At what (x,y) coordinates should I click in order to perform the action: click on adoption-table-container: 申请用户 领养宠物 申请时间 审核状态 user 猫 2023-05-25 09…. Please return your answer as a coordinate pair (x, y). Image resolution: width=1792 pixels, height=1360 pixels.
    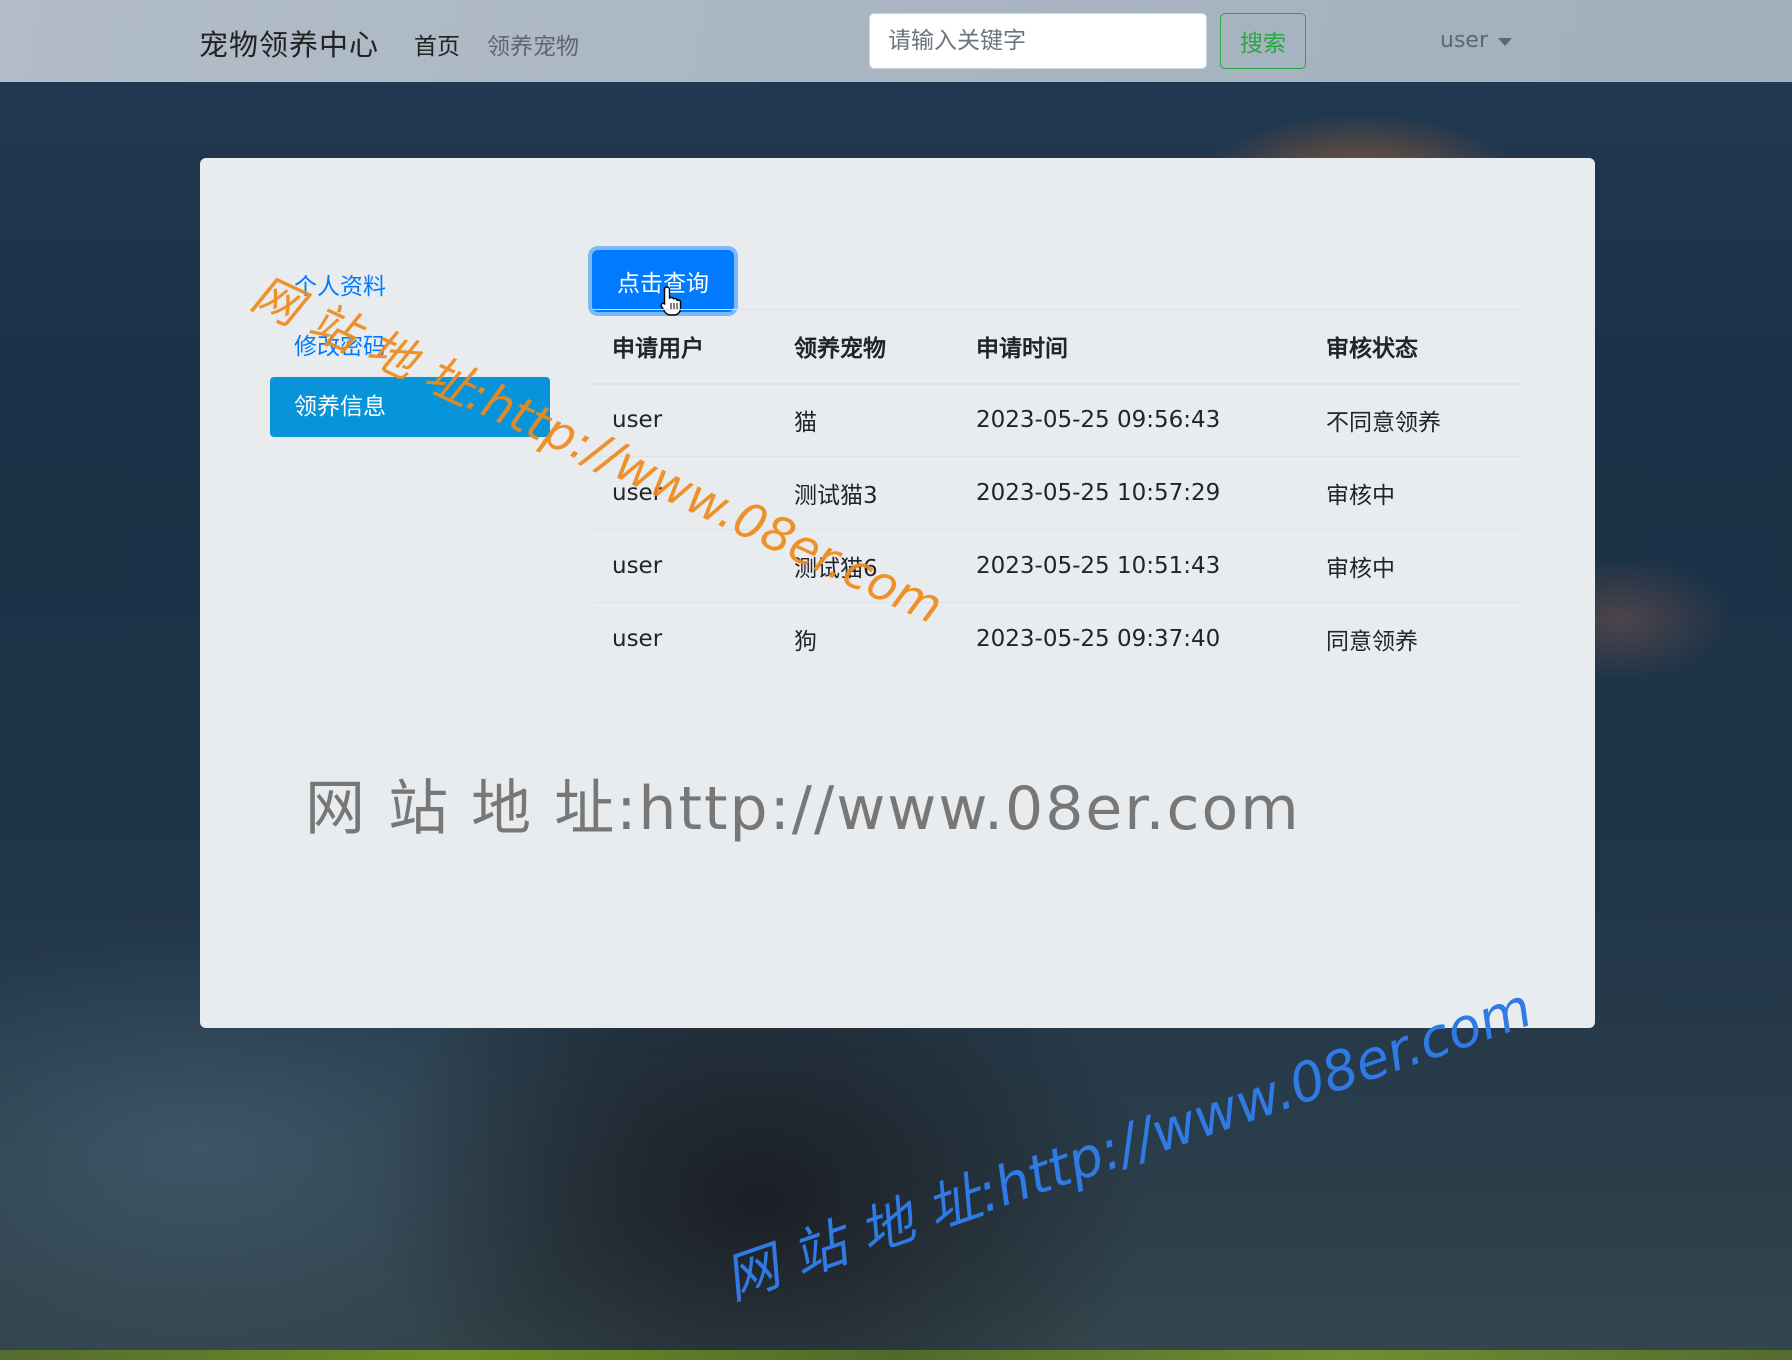
    Looking at the image, I should click on (1058, 492).